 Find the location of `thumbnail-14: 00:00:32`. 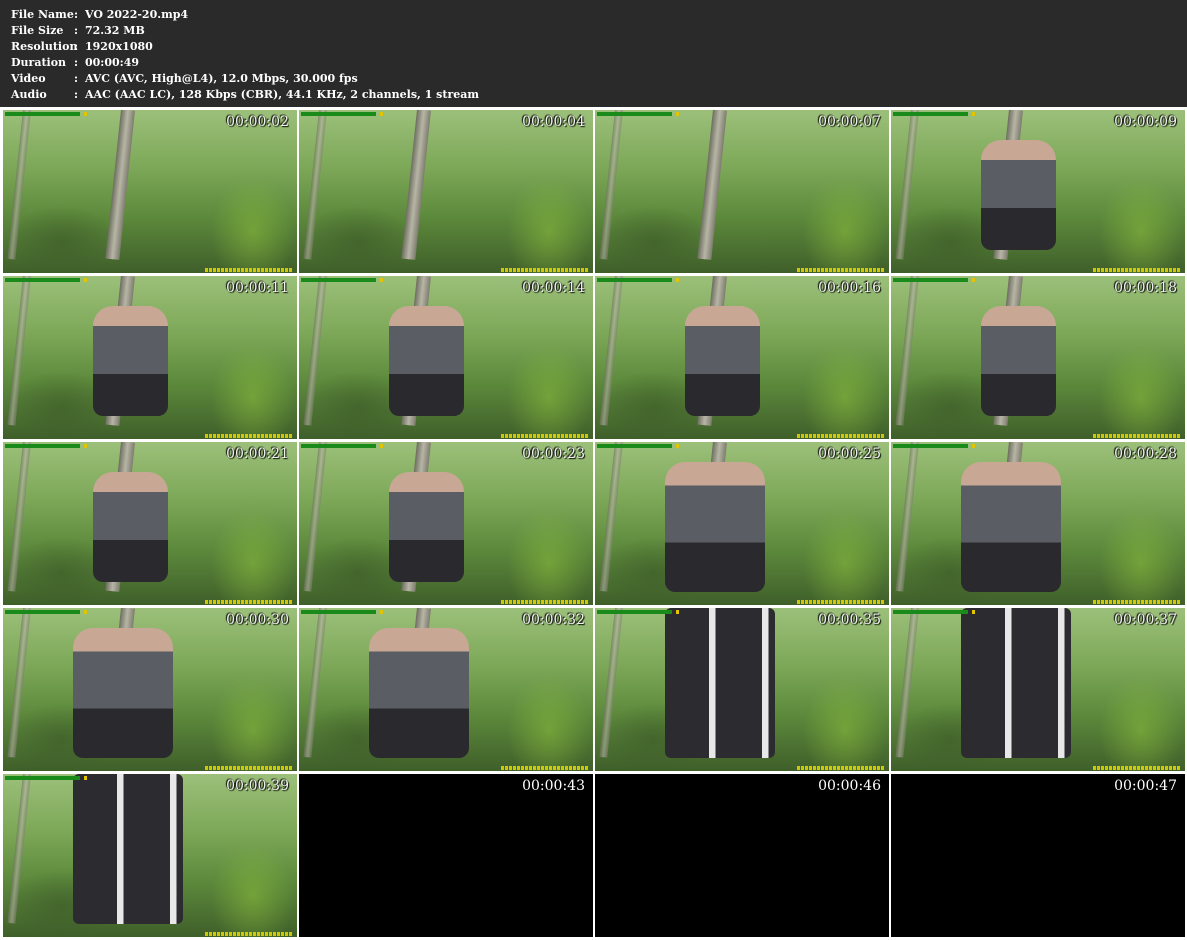

thumbnail-14: 00:00:32 is located at coordinates (446, 689).